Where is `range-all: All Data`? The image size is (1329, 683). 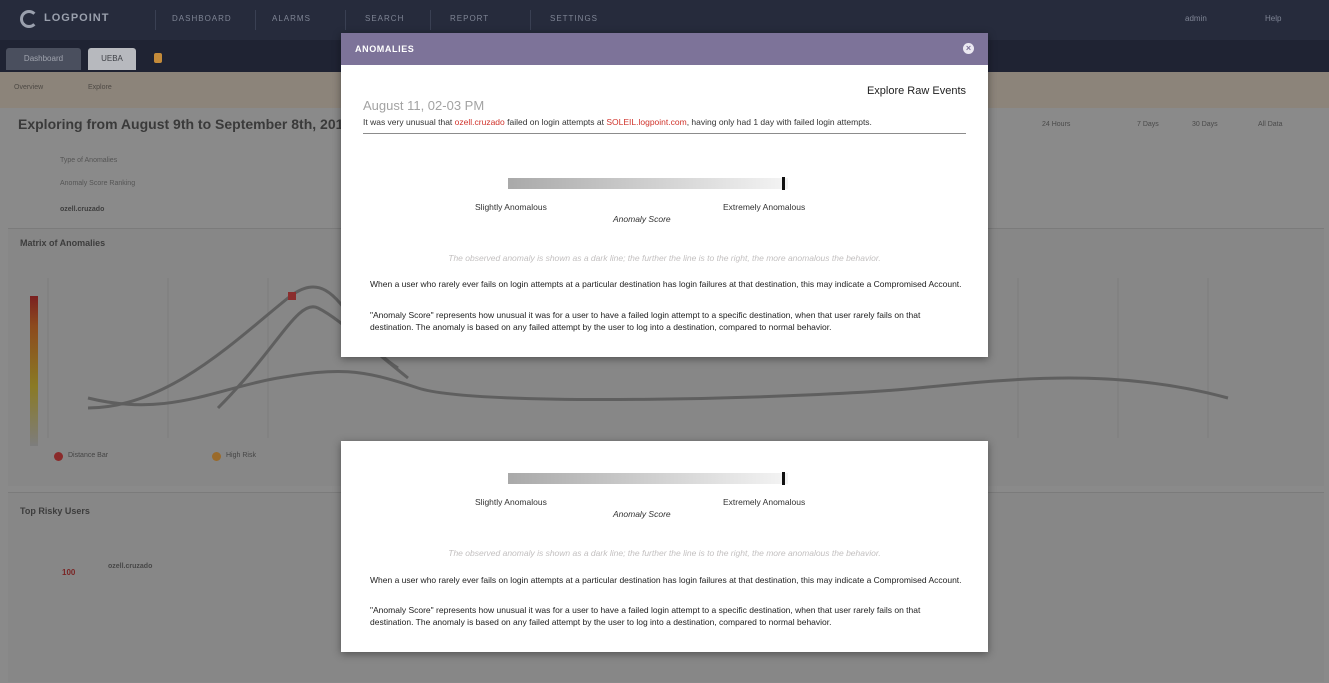
range-all: All Data is located at coordinates (1270, 124).